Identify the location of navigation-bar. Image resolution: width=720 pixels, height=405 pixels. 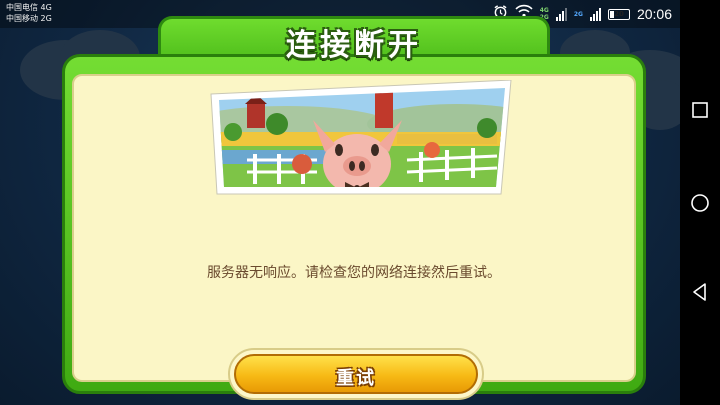
(700, 202).